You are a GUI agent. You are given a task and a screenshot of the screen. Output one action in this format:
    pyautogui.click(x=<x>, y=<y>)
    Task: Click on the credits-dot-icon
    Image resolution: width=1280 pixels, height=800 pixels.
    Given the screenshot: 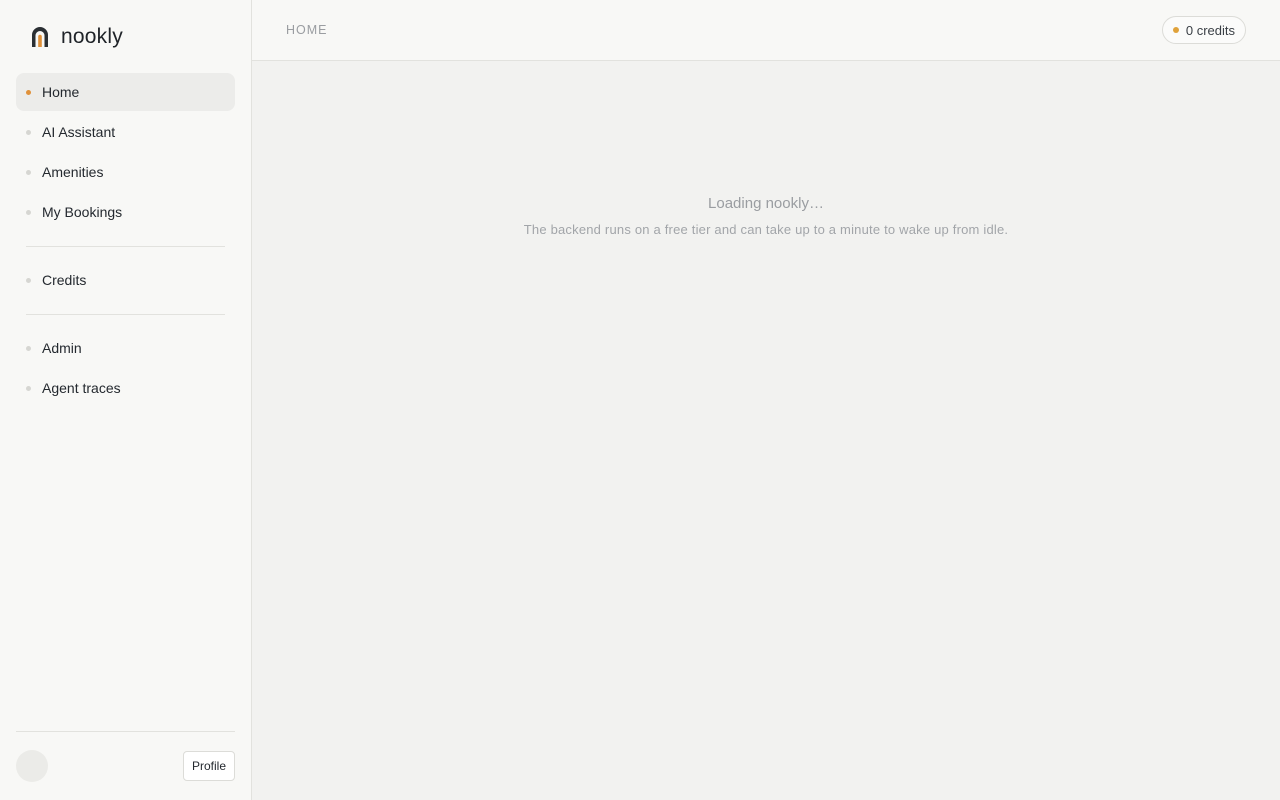 What is the action you would take?
    pyautogui.click(x=1175, y=30)
    